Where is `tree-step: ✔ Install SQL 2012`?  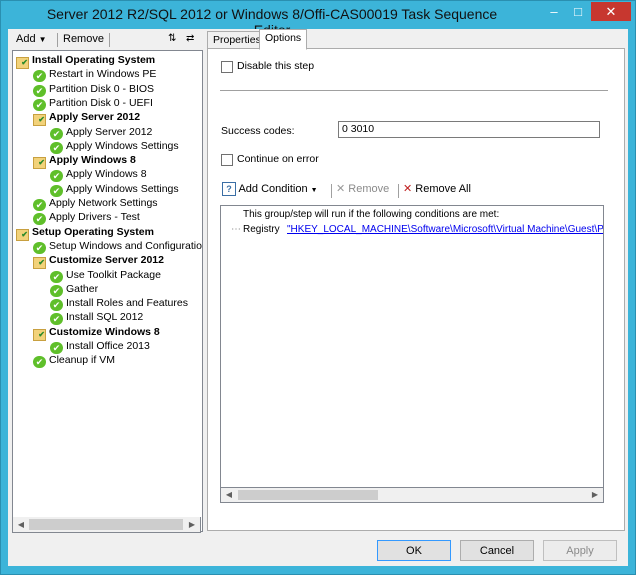 tree-step: ✔ Install SQL 2012 is located at coordinates (96, 318).